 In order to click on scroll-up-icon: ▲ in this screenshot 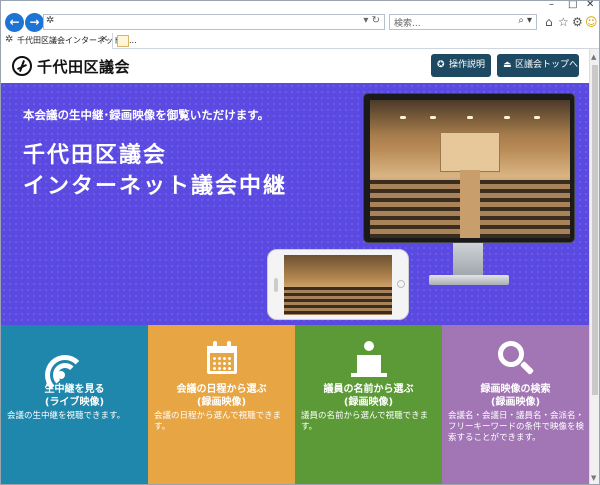, I will do `click(593, 57)`.